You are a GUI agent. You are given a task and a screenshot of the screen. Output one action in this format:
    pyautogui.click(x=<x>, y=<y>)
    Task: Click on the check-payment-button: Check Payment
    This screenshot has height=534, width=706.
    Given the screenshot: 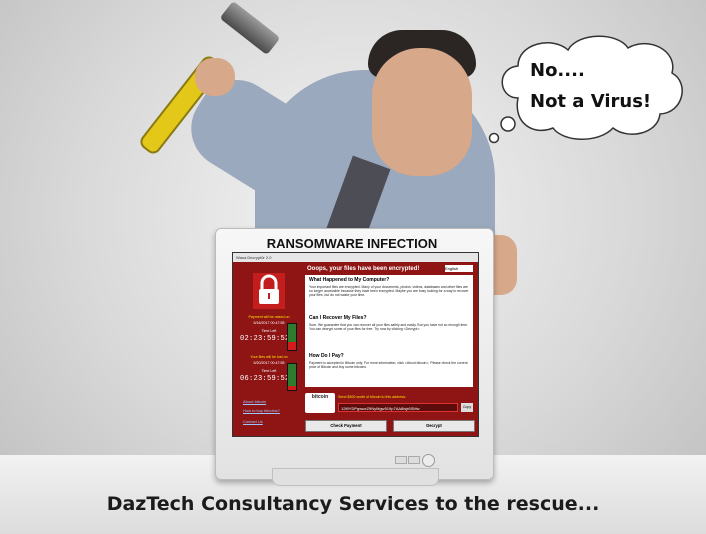 What is the action you would take?
    pyautogui.click(x=346, y=426)
    